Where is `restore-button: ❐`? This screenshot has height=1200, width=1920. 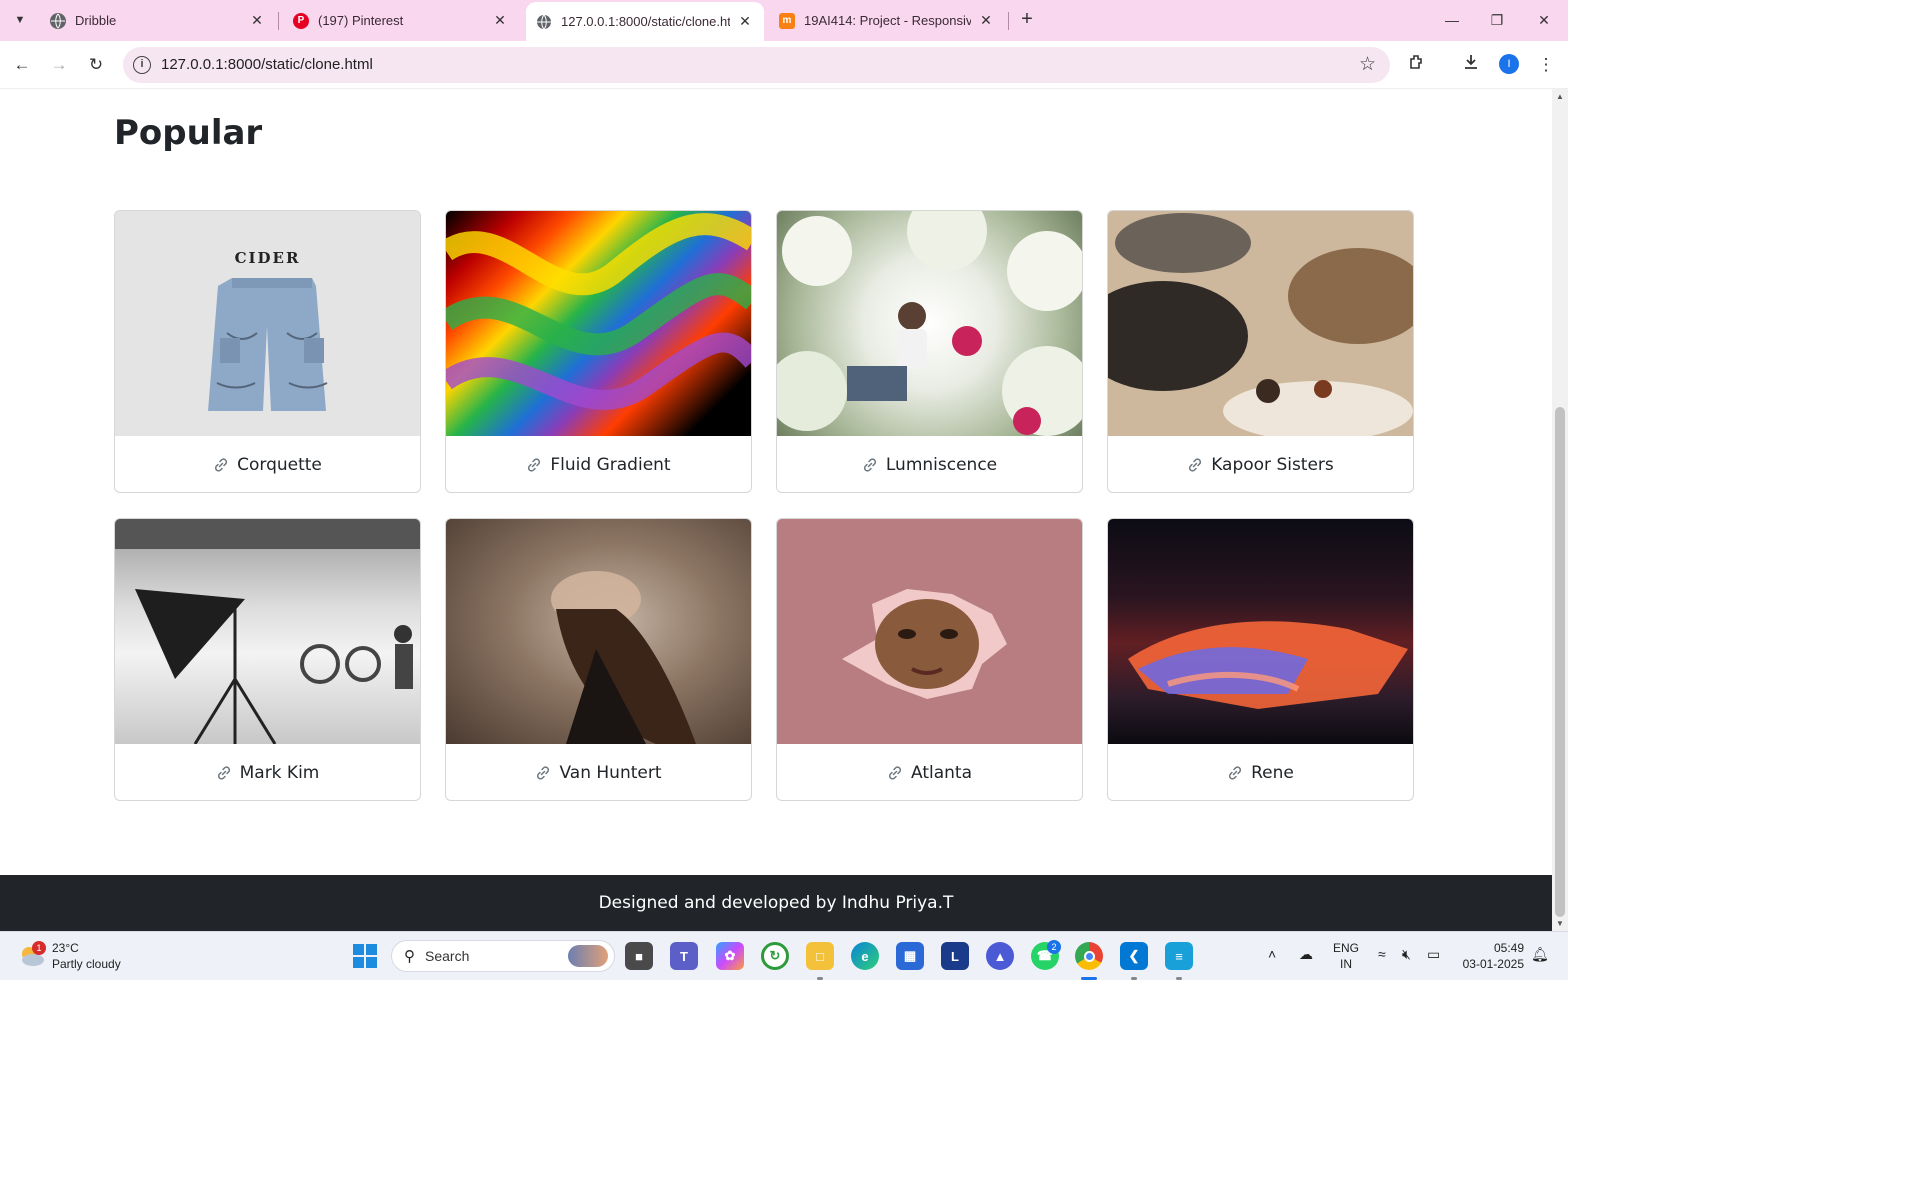 restore-button: ❐ is located at coordinates (1497, 20).